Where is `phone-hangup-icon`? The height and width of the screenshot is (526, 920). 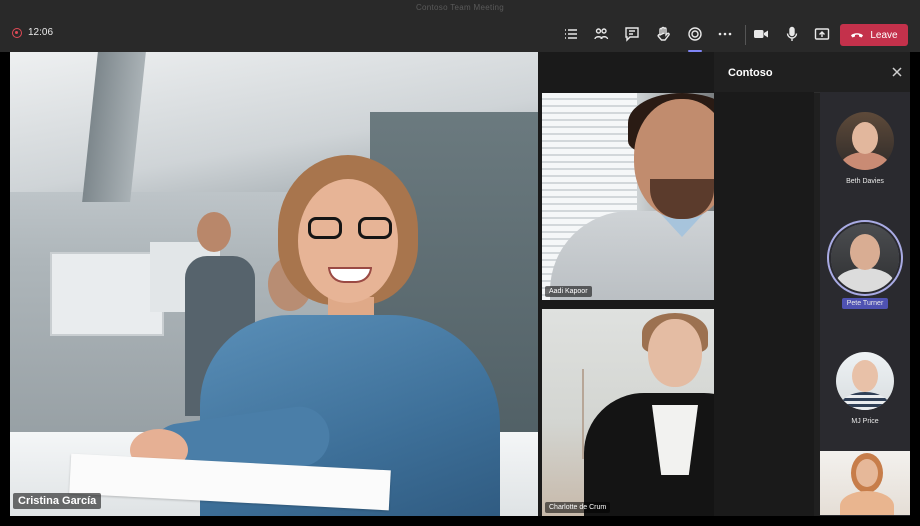
phone-hangup-icon is located at coordinates (857, 35).